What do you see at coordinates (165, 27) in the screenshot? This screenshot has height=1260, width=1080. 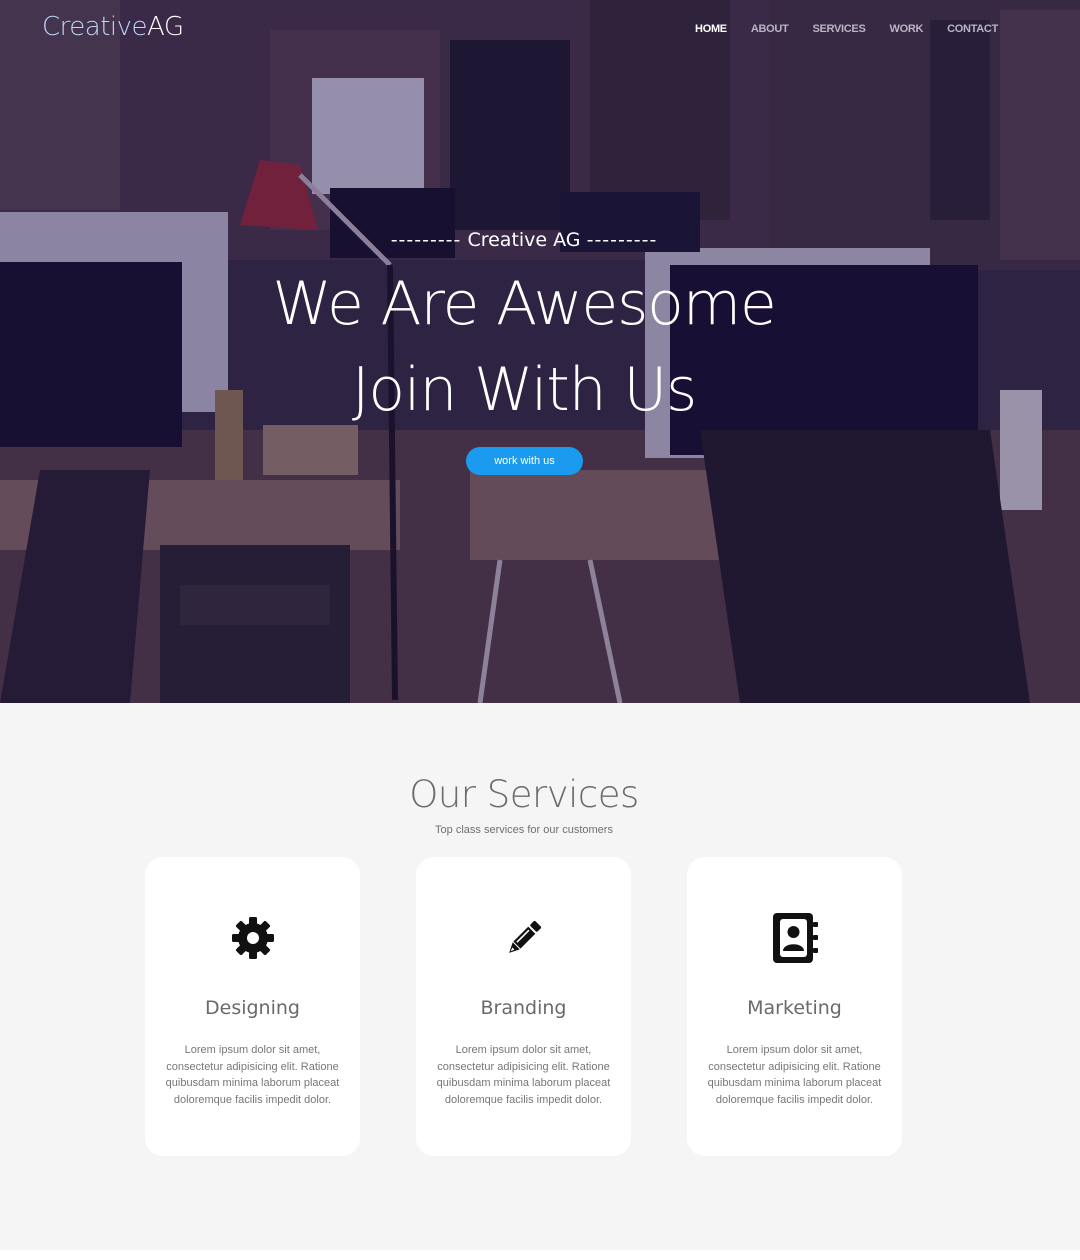 I see `logo-part-ag: AG` at bounding box center [165, 27].